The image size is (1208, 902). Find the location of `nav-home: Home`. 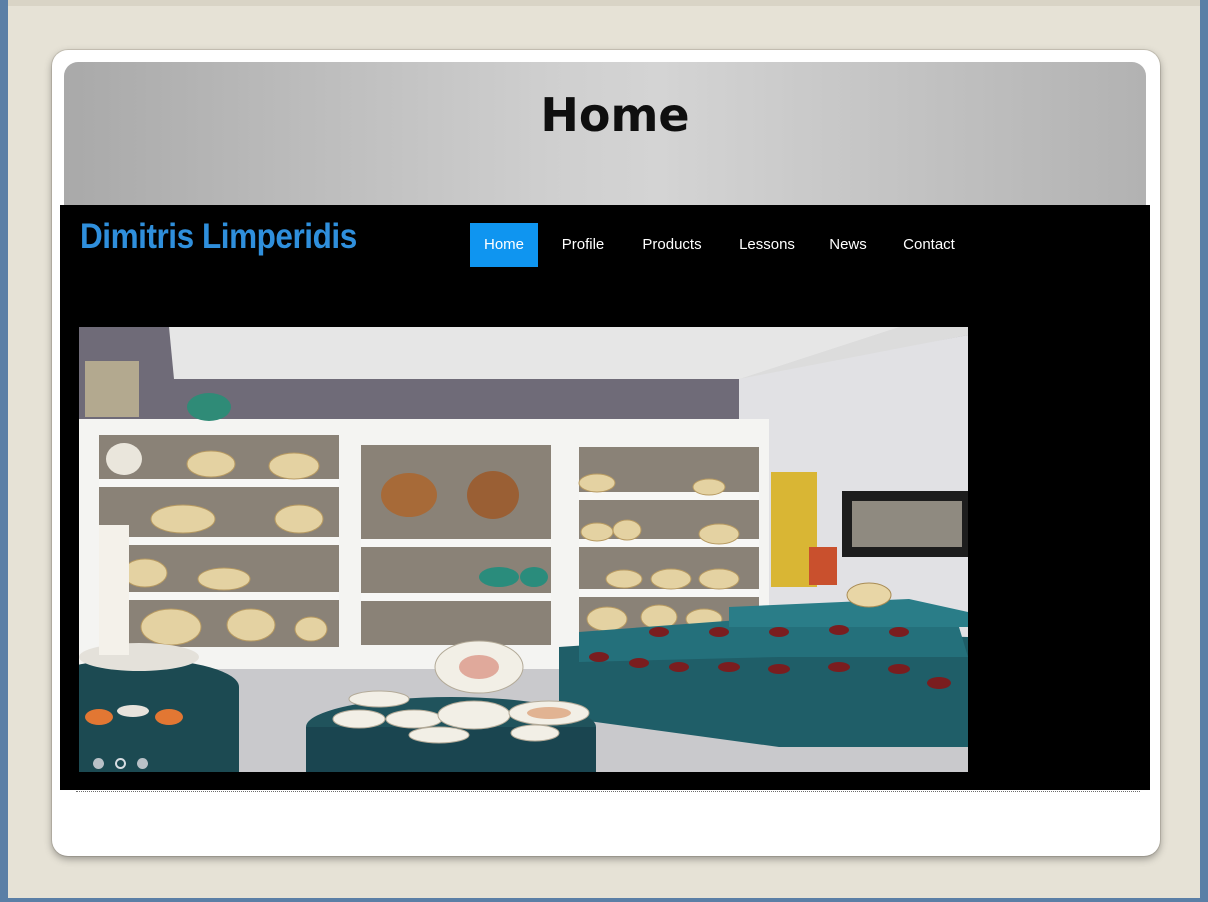

nav-home: Home is located at coordinates (504, 245).